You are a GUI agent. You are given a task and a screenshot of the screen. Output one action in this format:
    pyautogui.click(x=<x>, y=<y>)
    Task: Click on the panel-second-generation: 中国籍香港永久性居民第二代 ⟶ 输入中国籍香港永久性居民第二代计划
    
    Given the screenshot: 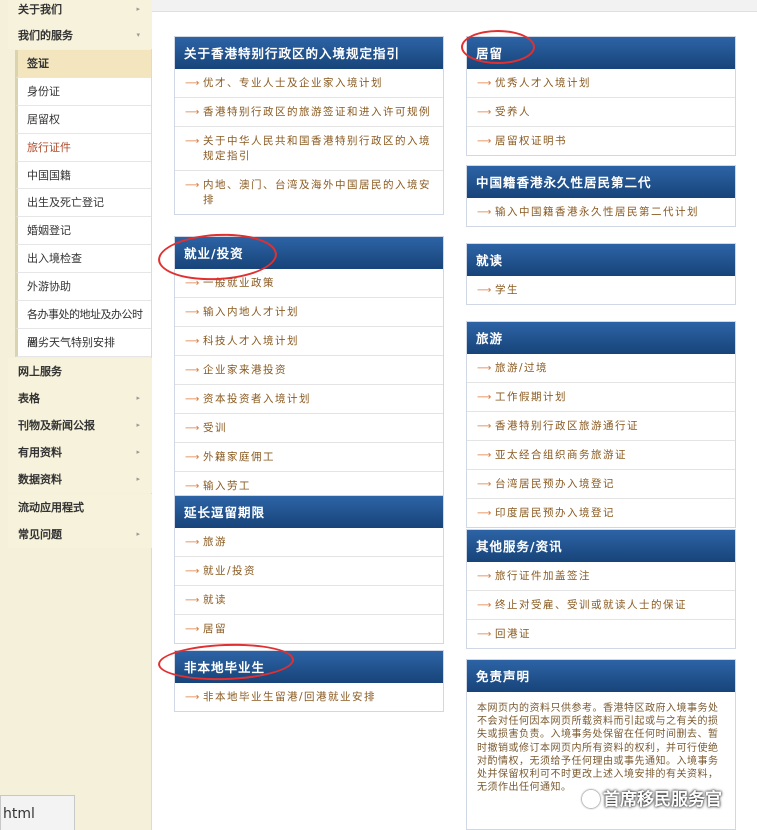 What is the action you would take?
    pyautogui.click(x=601, y=196)
    